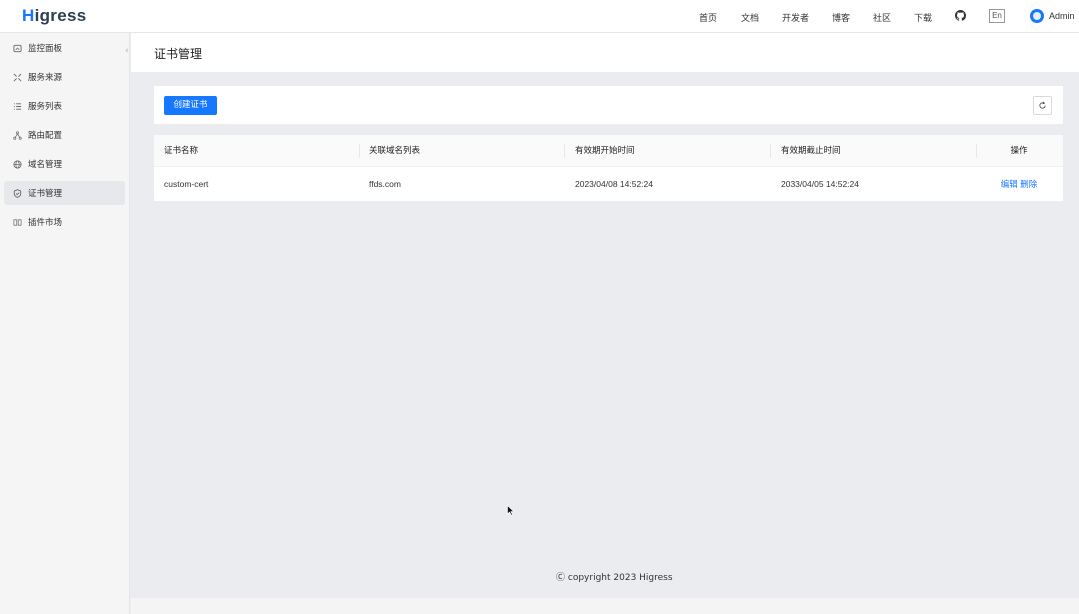 The width and height of the screenshot is (1079, 614). I want to click on bottom-strip, so click(605, 606).